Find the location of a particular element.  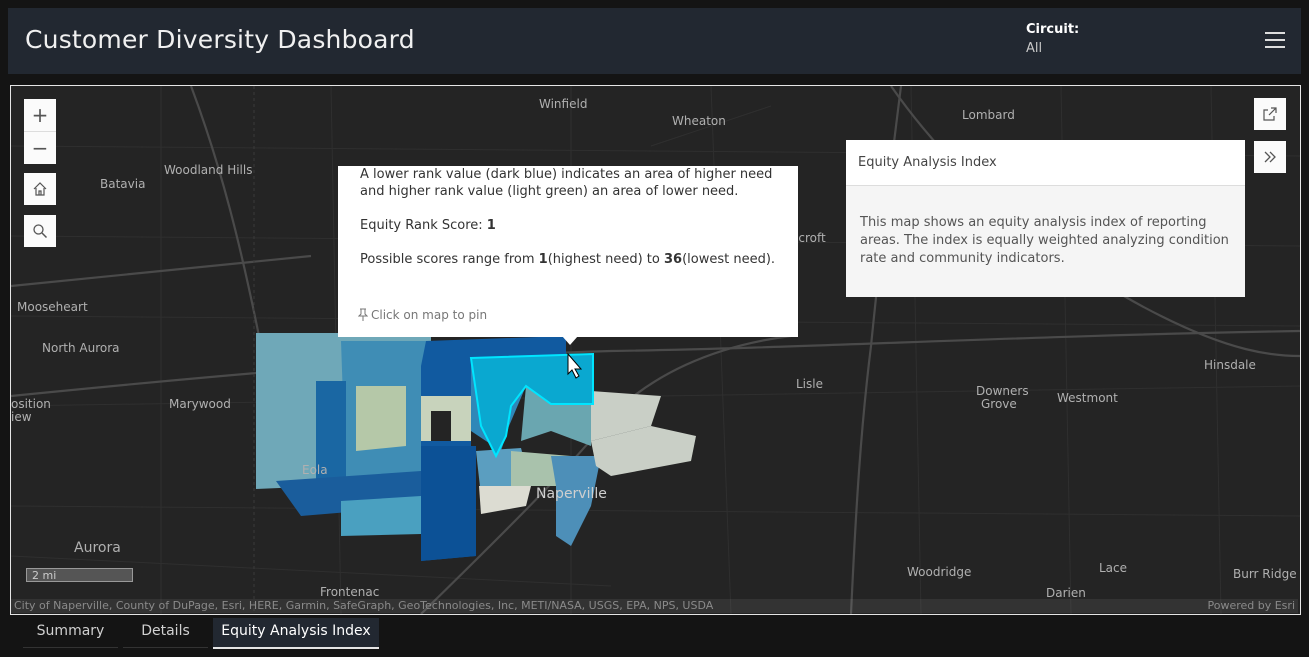

map-label-woodland-hills: Woodland Hills is located at coordinates (208, 170).